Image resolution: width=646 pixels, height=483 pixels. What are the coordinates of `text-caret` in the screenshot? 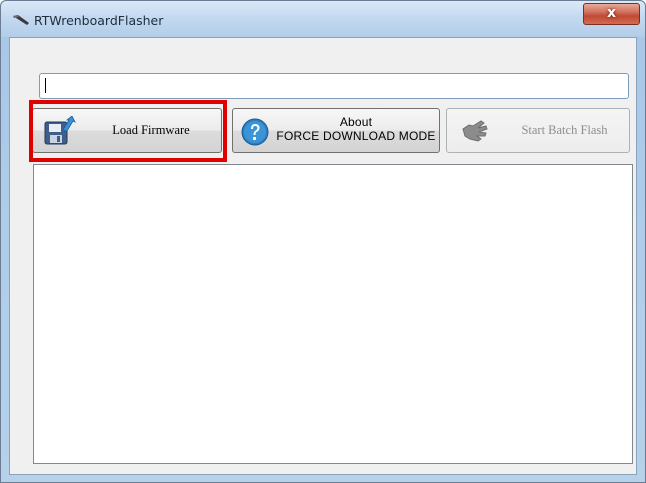 It's located at (45, 85).